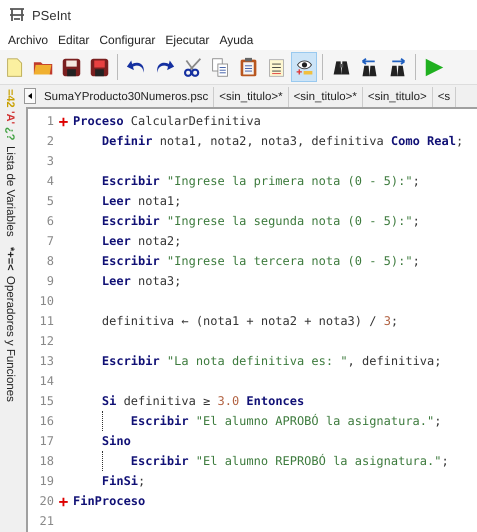  What do you see at coordinates (50, 161) in the screenshot?
I see `line-number: 3` at bounding box center [50, 161].